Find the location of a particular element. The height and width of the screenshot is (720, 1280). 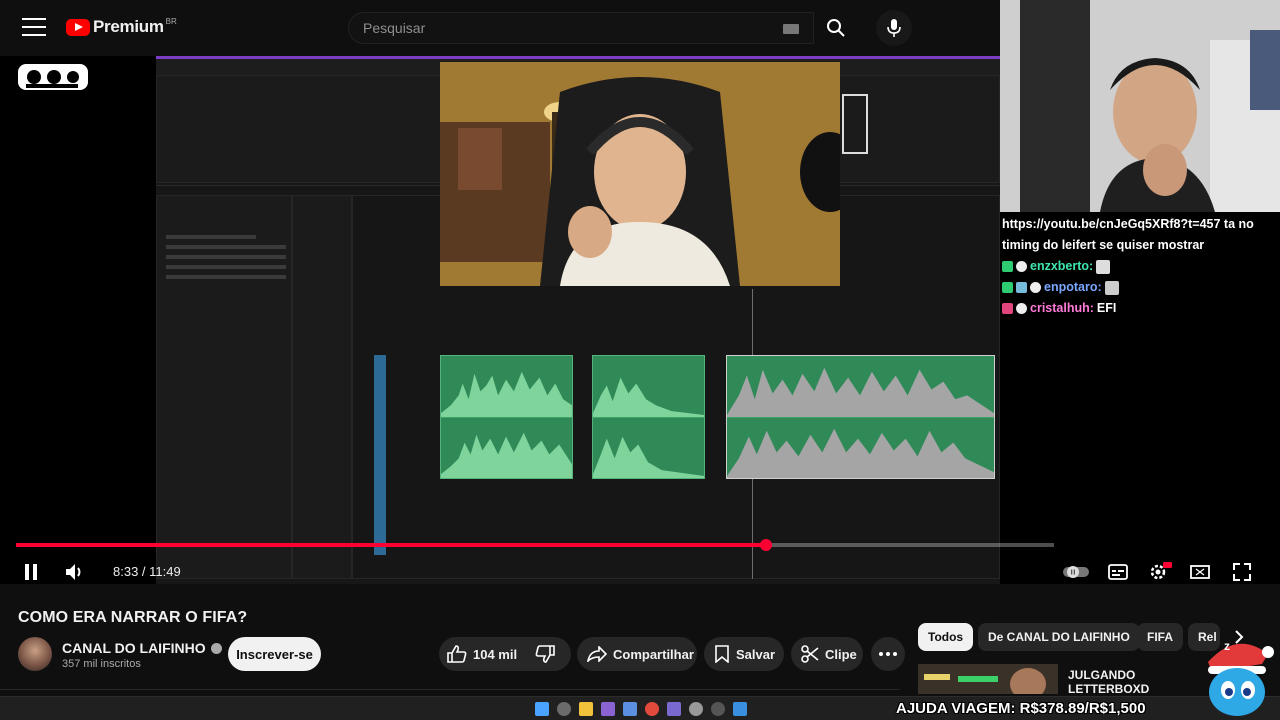

share-button: Compartilhar is located at coordinates (637, 654).